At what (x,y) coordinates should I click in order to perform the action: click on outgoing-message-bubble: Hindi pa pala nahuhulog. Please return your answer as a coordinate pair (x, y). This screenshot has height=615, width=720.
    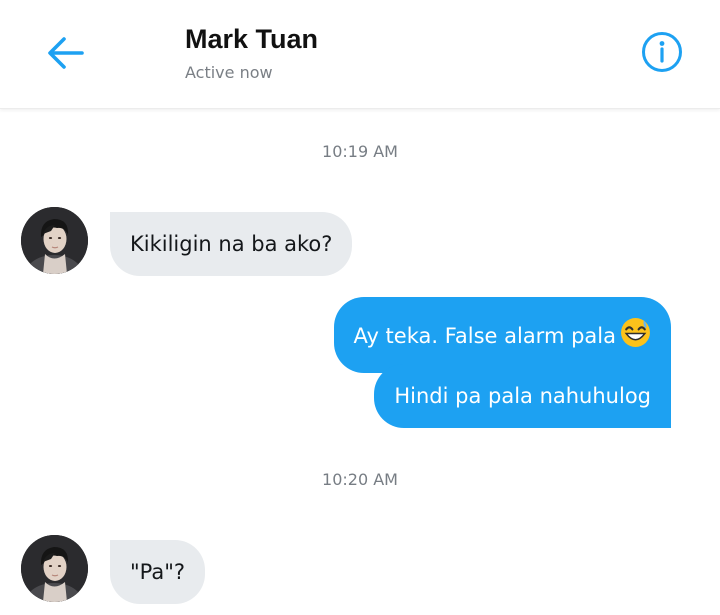
    Looking at the image, I should click on (522, 396).